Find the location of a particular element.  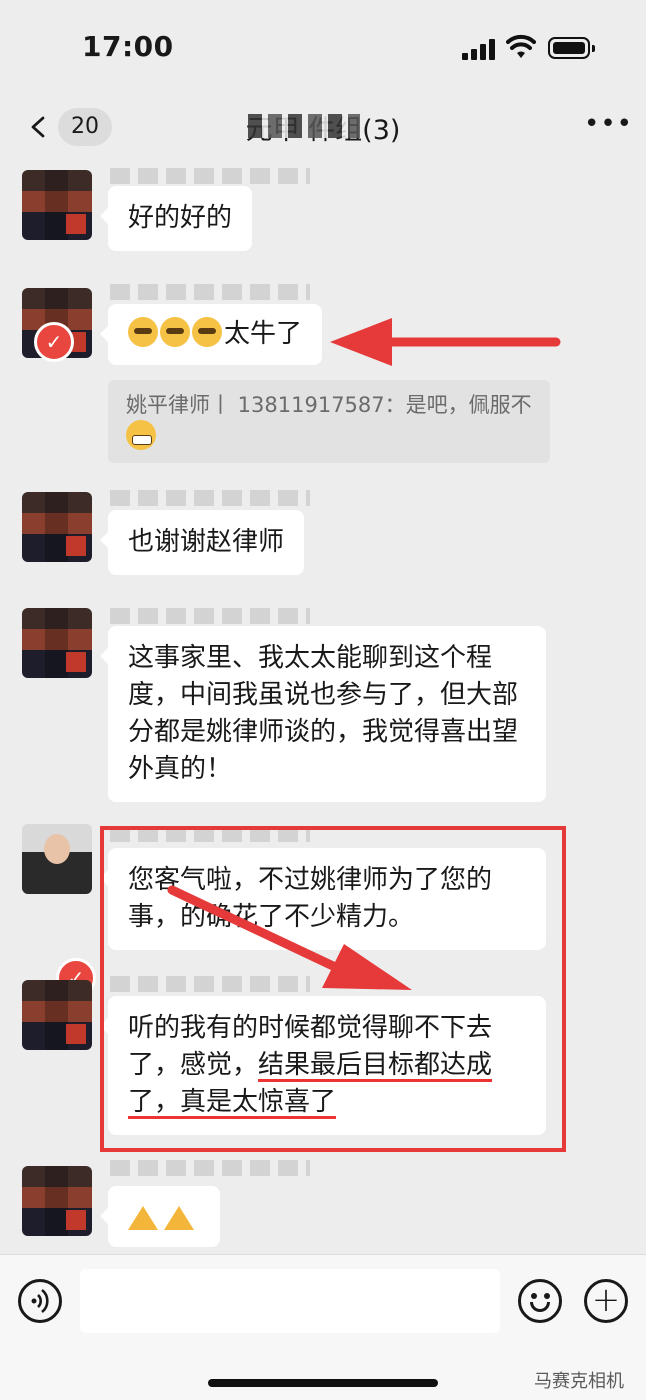

signal-icon is located at coordinates (479, 49).